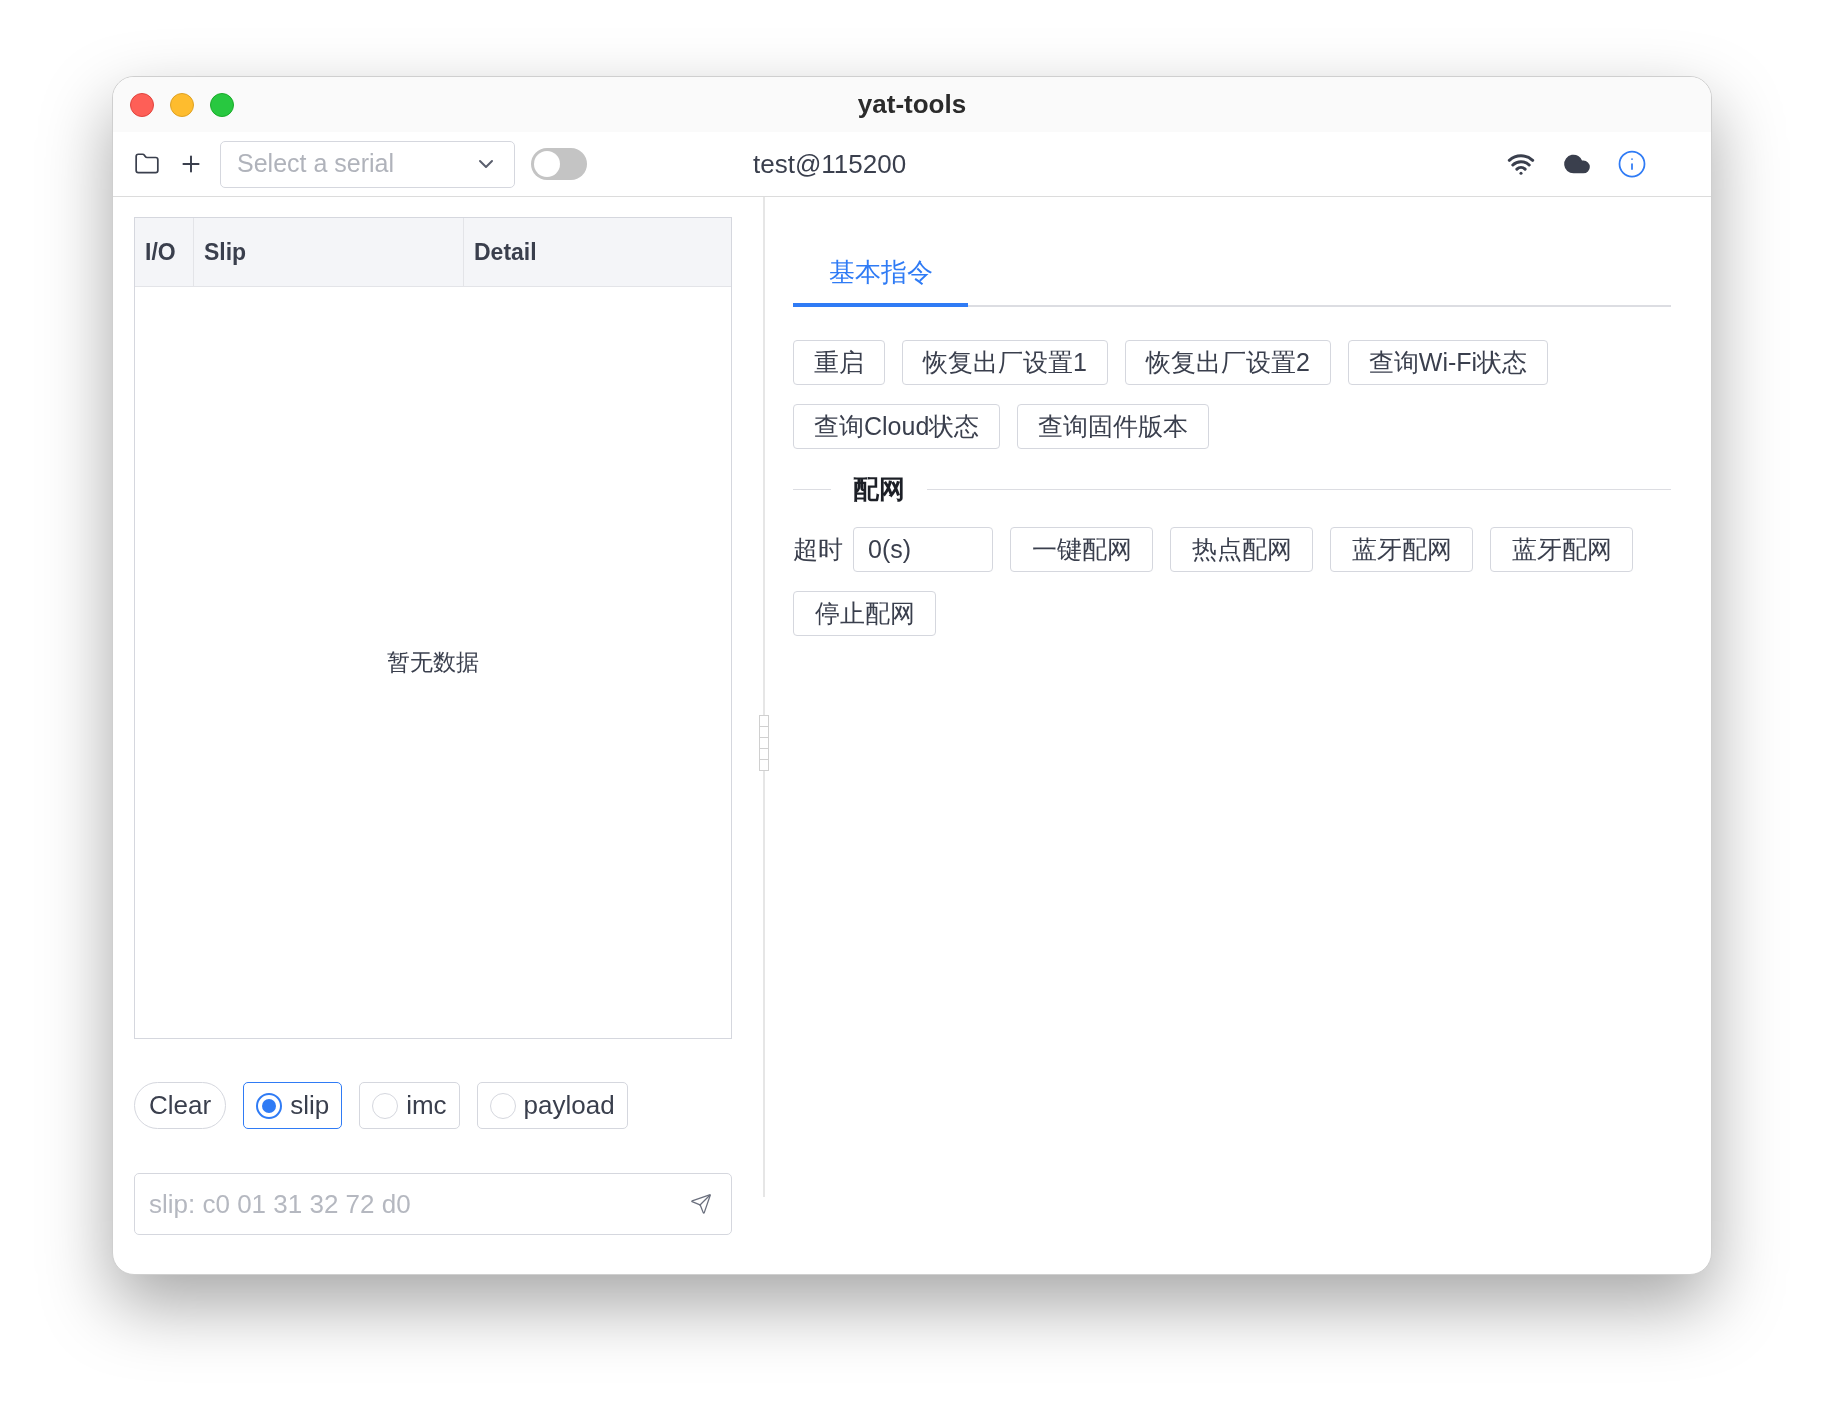 This screenshot has height=1424, width=1824. What do you see at coordinates (293, 1105) in the screenshot?
I see `format-radio: slip` at bounding box center [293, 1105].